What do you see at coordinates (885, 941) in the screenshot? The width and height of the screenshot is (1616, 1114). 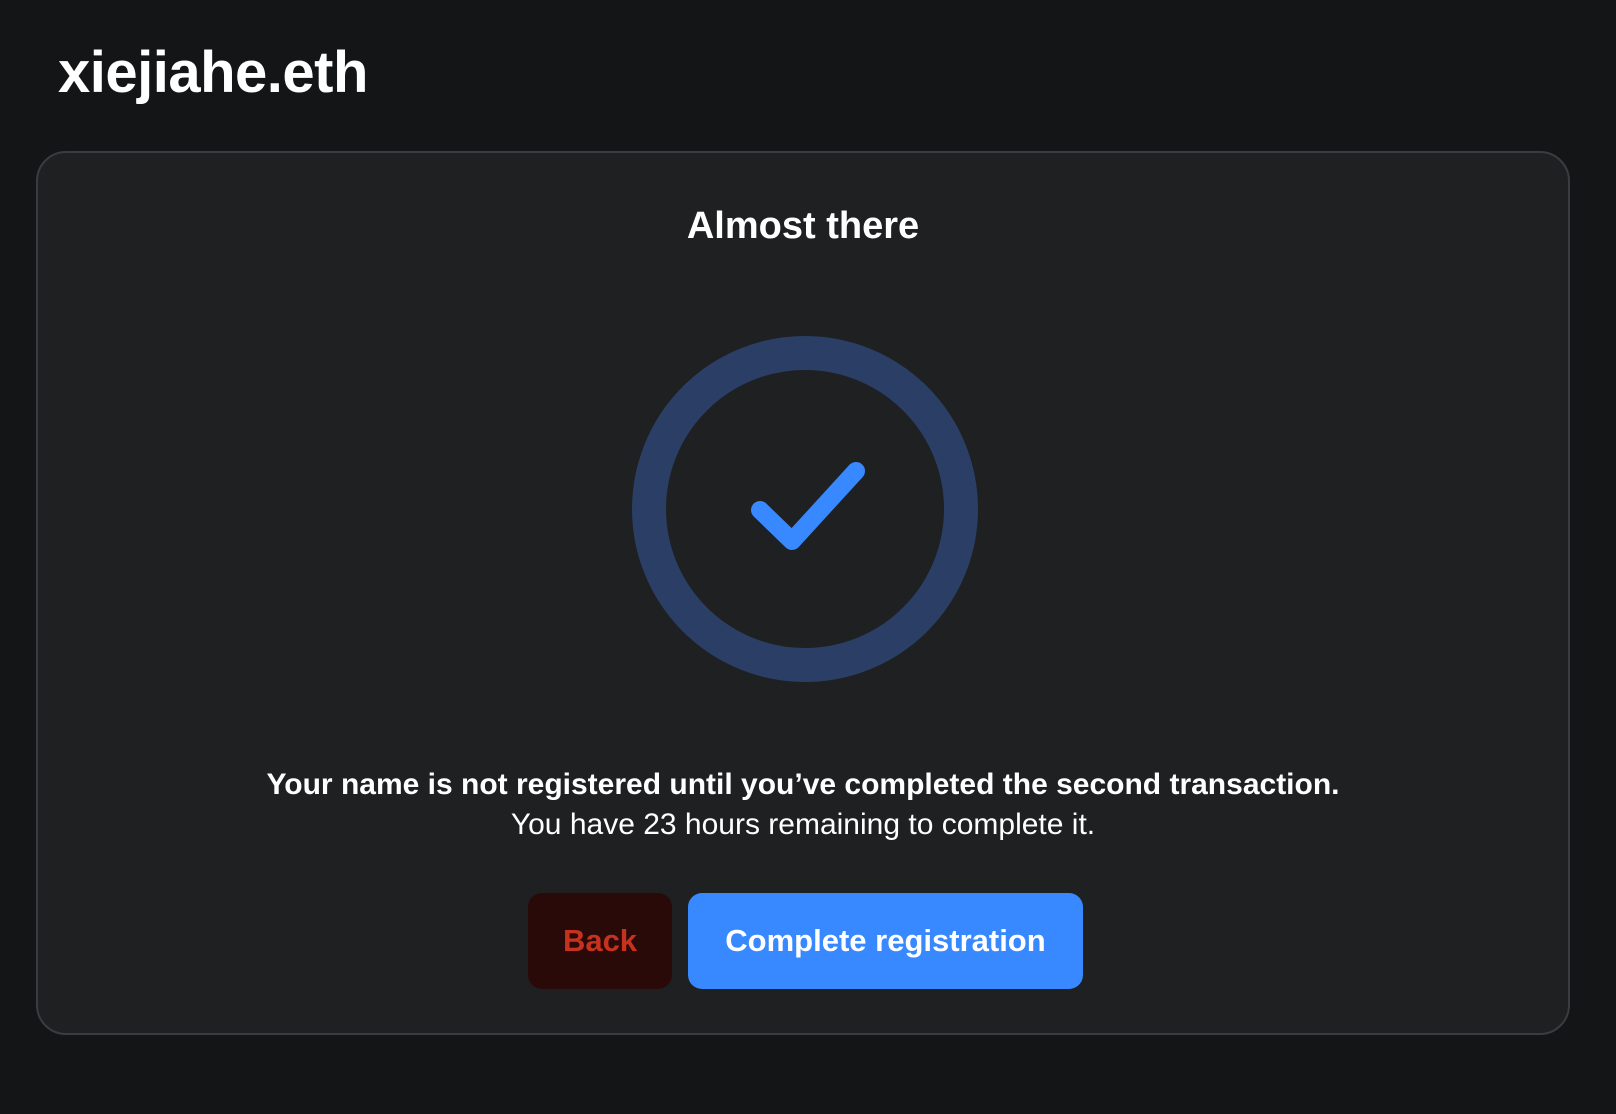 I see `complete-registration-button: Complete registration` at bounding box center [885, 941].